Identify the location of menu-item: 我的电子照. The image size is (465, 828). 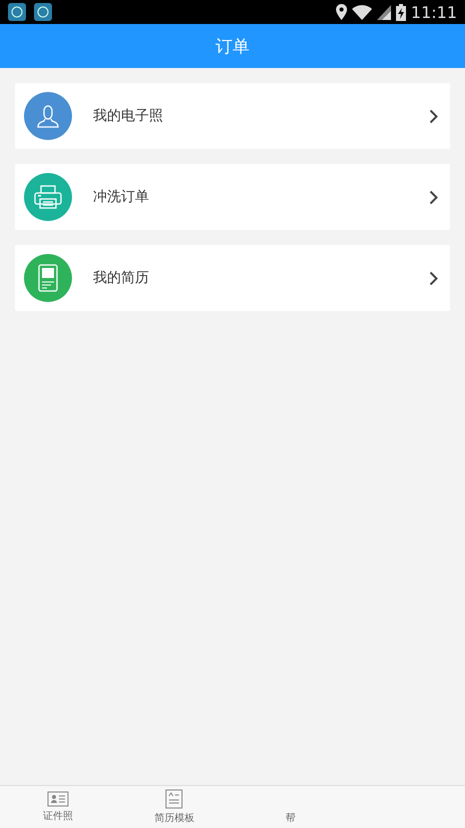
(232, 116).